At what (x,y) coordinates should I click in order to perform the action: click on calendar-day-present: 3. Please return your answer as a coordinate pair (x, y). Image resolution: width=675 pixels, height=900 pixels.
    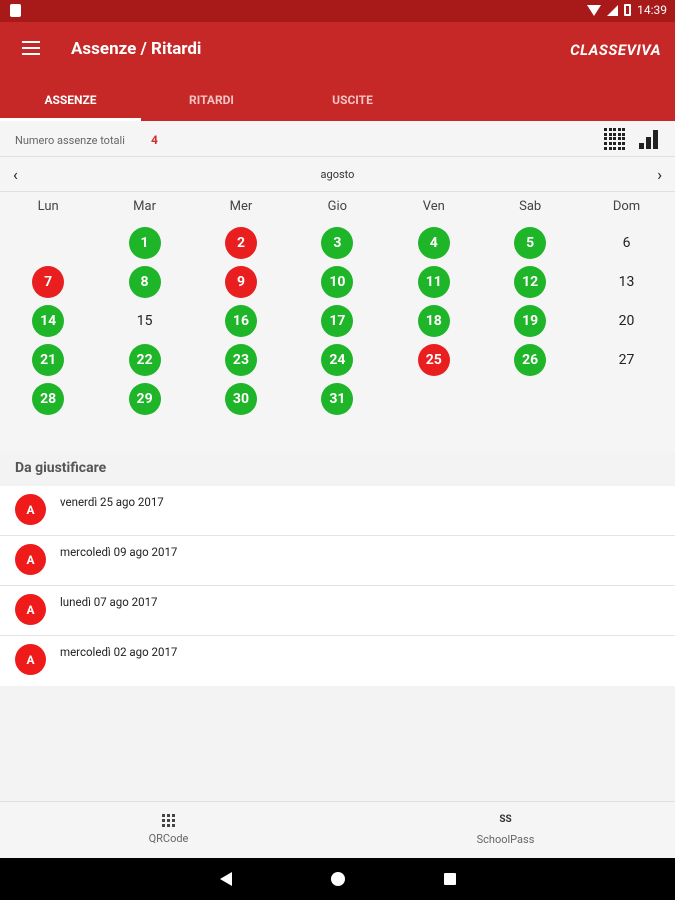
    Looking at the image, I should click on (337, 243).